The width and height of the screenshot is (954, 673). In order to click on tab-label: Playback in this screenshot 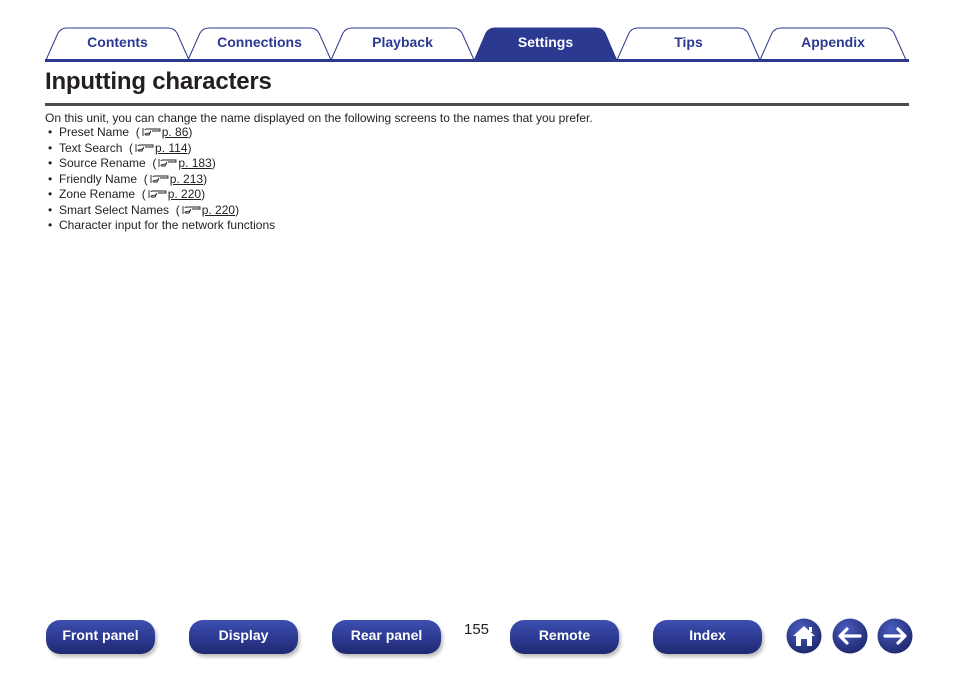, I will do `click(402, 42)`.